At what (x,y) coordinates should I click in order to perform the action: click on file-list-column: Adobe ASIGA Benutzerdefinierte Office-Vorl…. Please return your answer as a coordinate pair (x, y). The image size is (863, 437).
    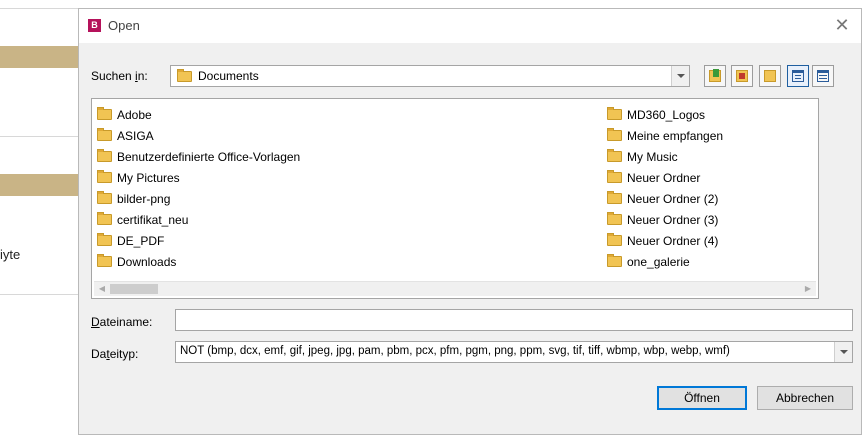
    Looking at the image, I should click on (196, 189).